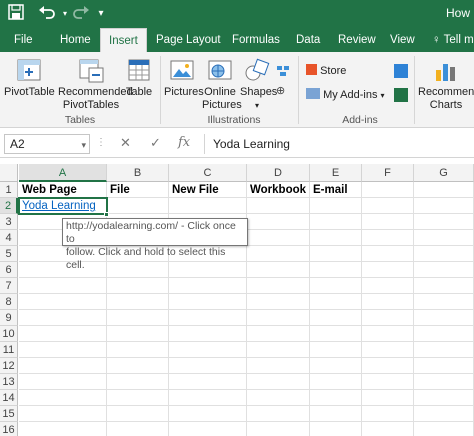 Image resolution: width=474 pixels, height=436 pixels. Describe the element at coordinates (339, 144) in the screenshot. I see `formula-input: Yoda Learning` at that location.